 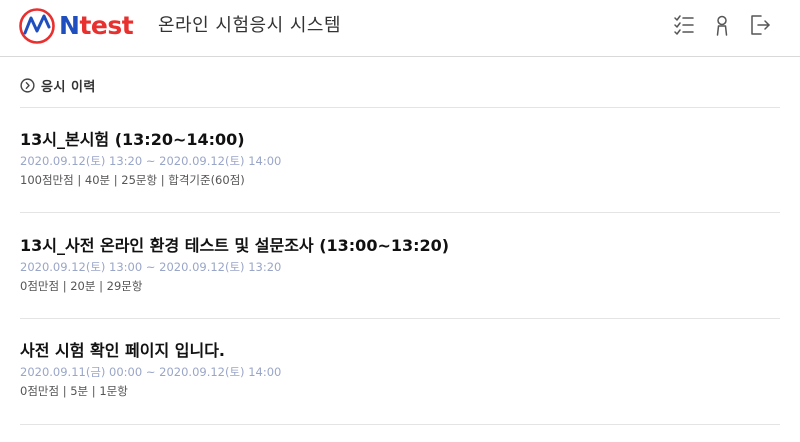 I want to click on checklist-button, so click(x=684, y=25).